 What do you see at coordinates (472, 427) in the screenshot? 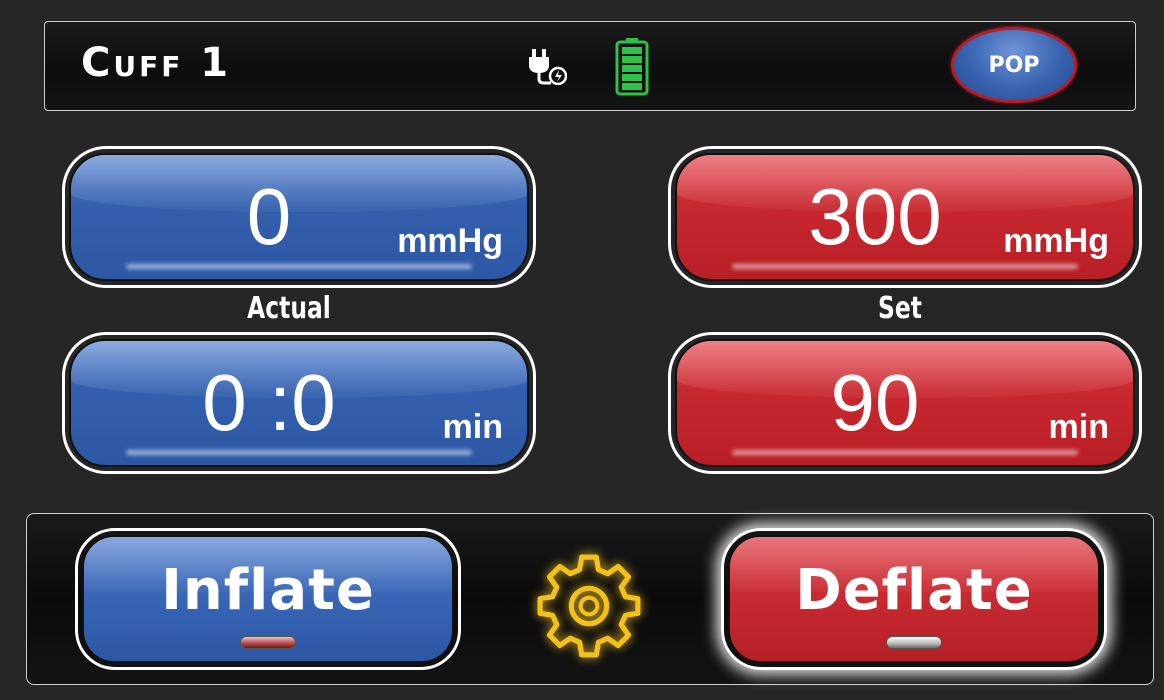
I see `actual-time-unit: min` at bounding box center [472, 427].